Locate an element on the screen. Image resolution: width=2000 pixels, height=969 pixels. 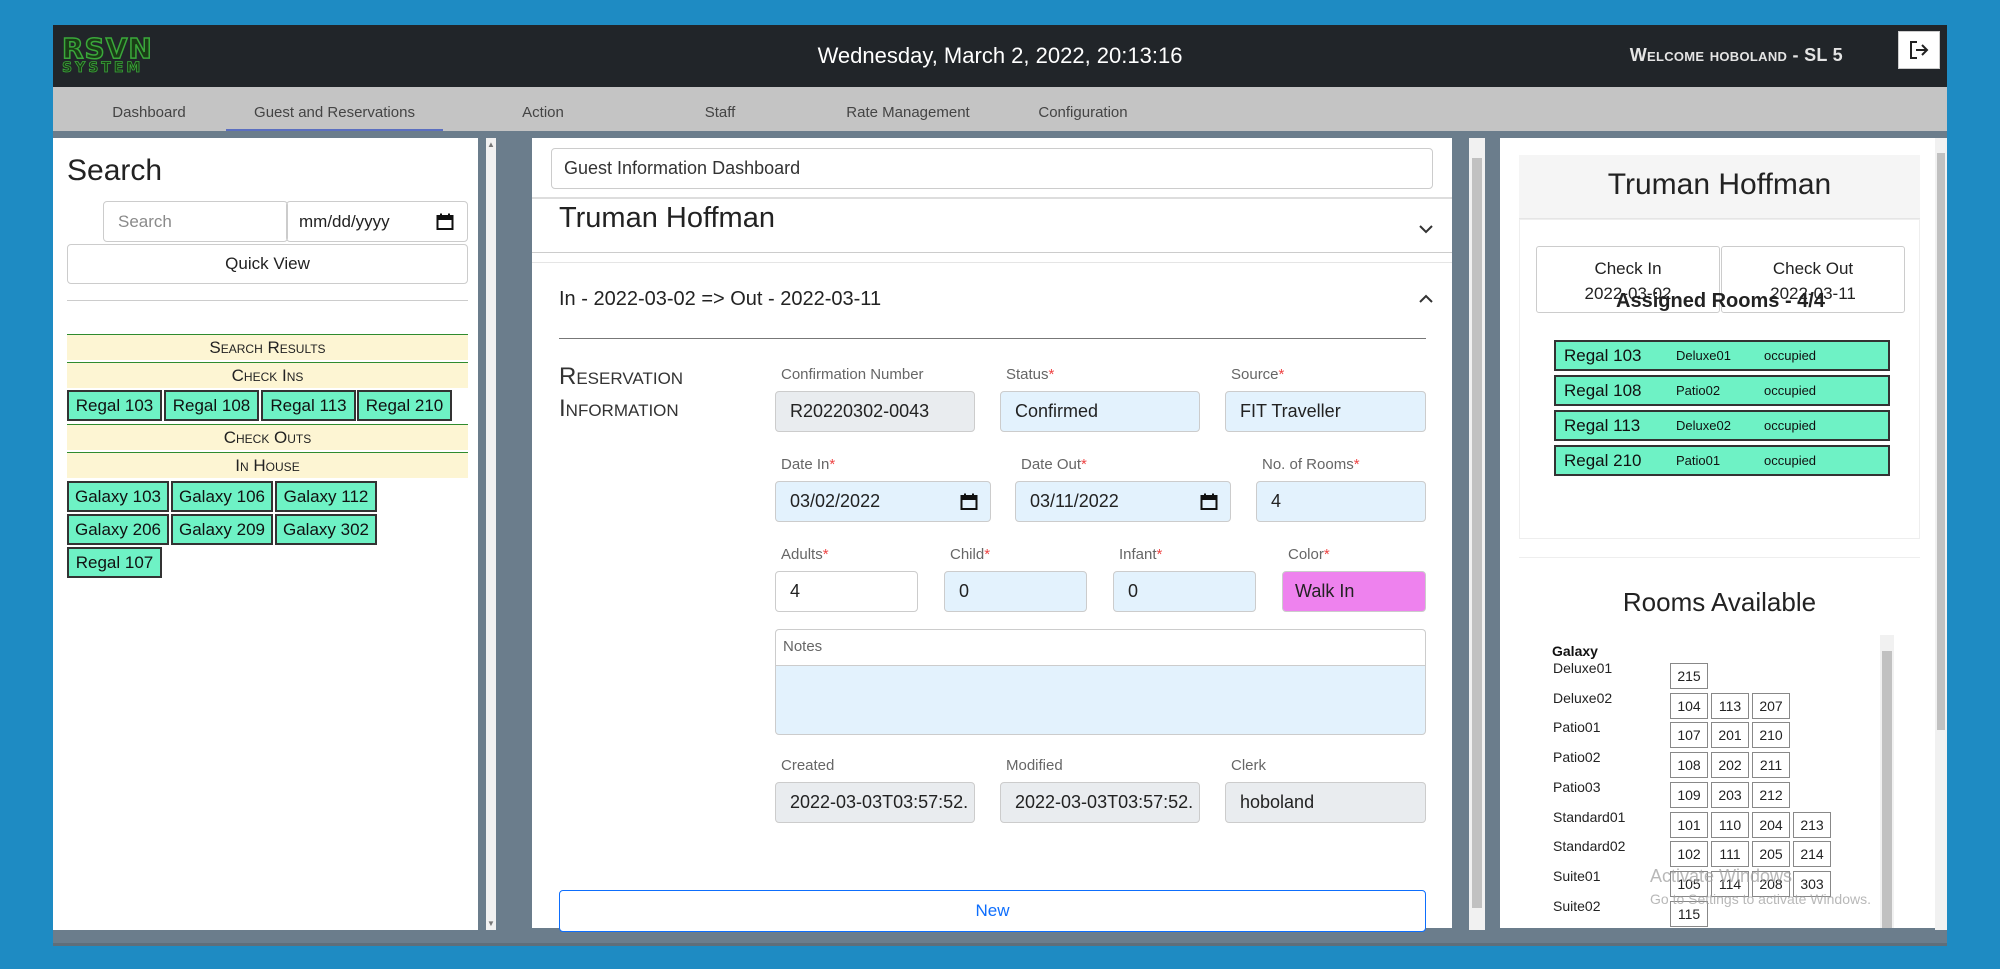
search-date-input: mm/dd/yyyy is located at coordinates (377, 221).